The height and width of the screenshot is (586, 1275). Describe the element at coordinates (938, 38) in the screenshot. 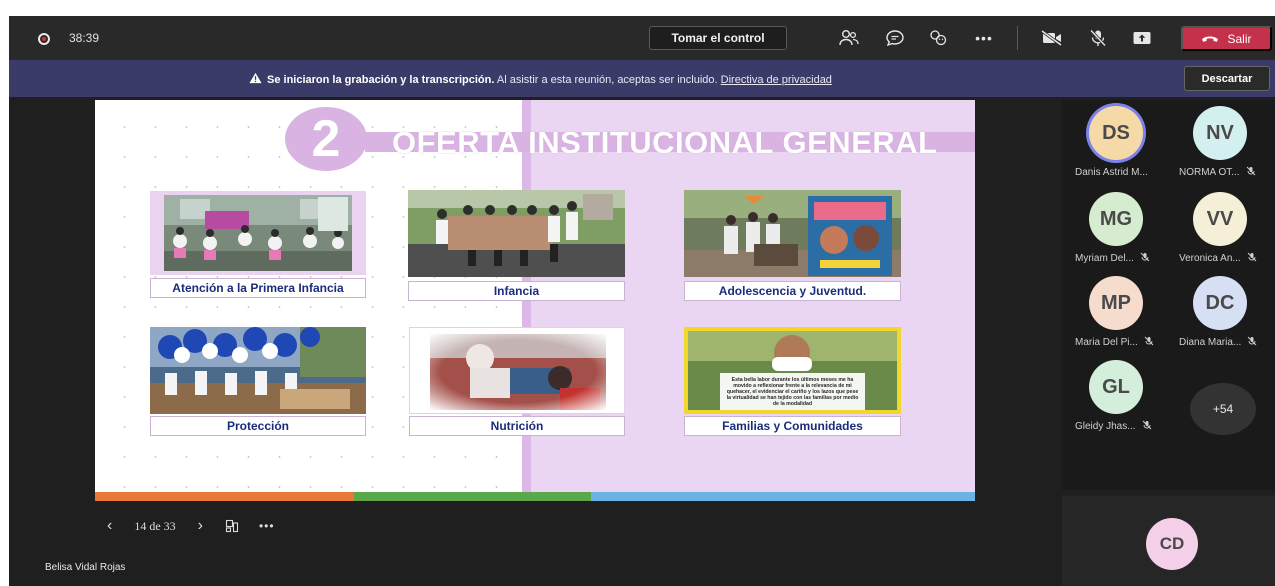

I see `reactions-icon` at that location.